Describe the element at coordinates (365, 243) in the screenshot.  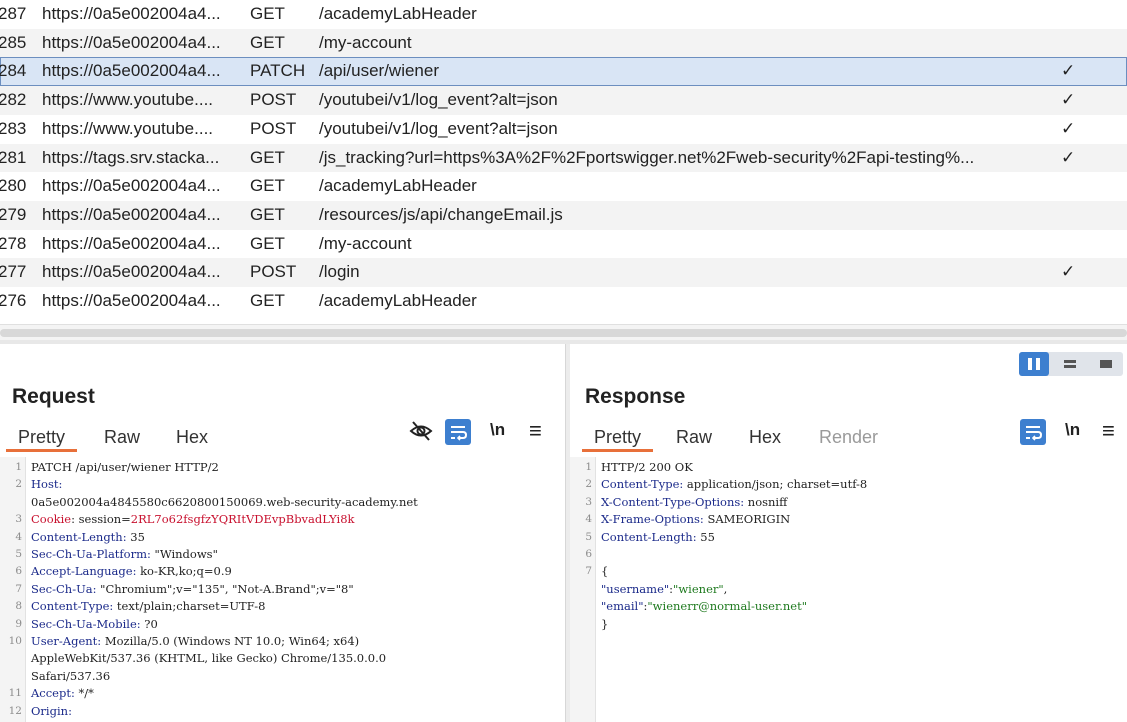
I see `request-url: /my-account` at that location.